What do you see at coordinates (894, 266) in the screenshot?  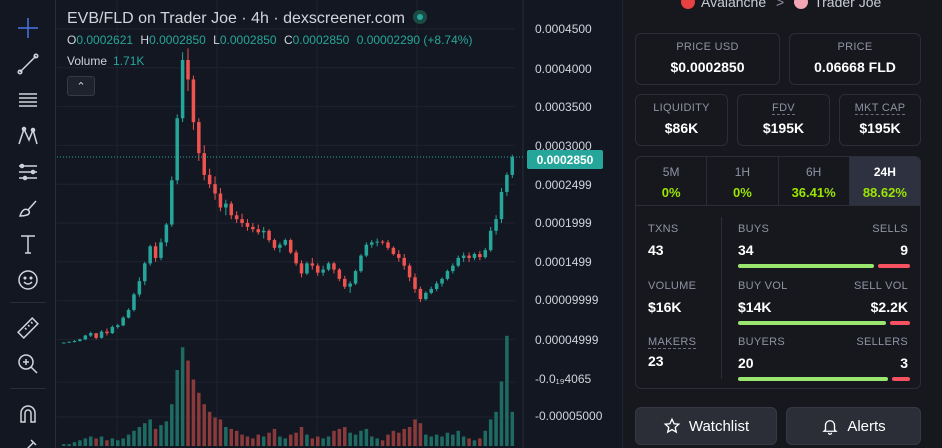 I see `sells-bar` at bounding box center [894, 266].